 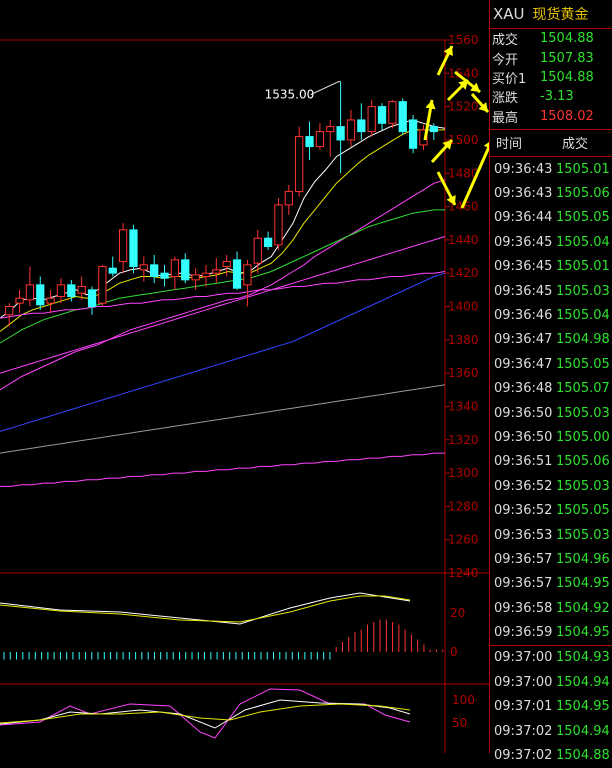 What do you see at coordinates (560, 15) in the screenshot?
I see `instrument-name: 现货黄金` at bounding box center [560, 15].